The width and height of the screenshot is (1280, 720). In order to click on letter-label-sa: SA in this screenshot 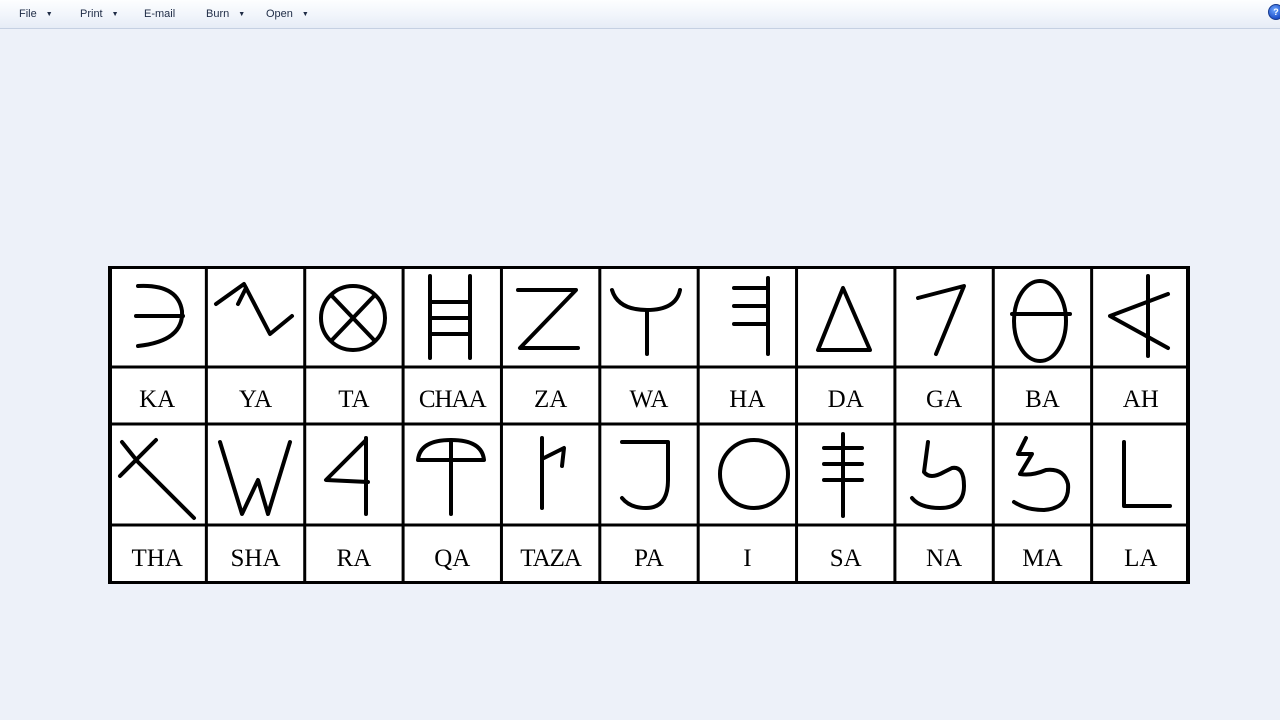, I will do `click(845, 558)`.